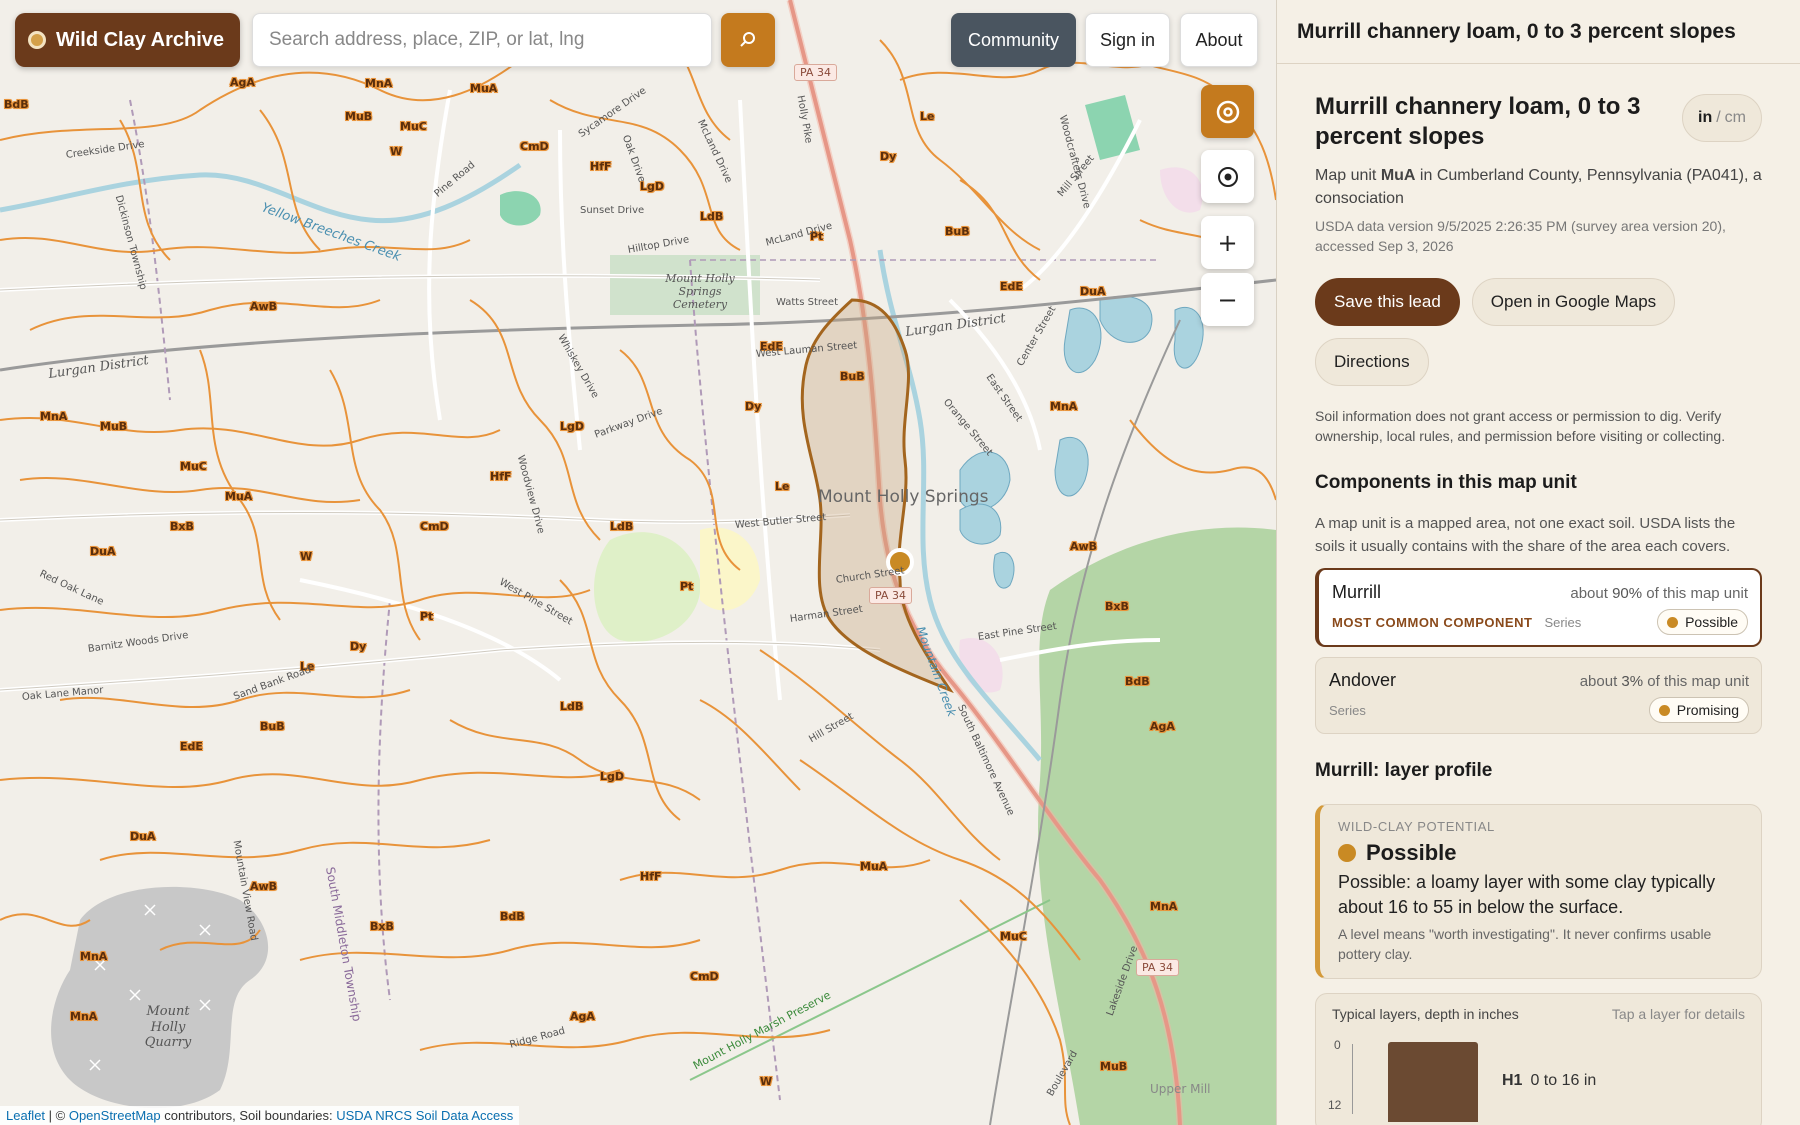  I want to click on directions-button: Directions, so click(1372, 362).